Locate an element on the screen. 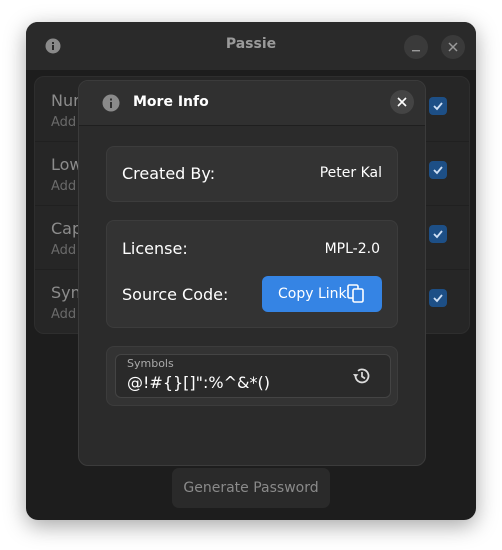  minimize-button is located at coordinates (416, 47).